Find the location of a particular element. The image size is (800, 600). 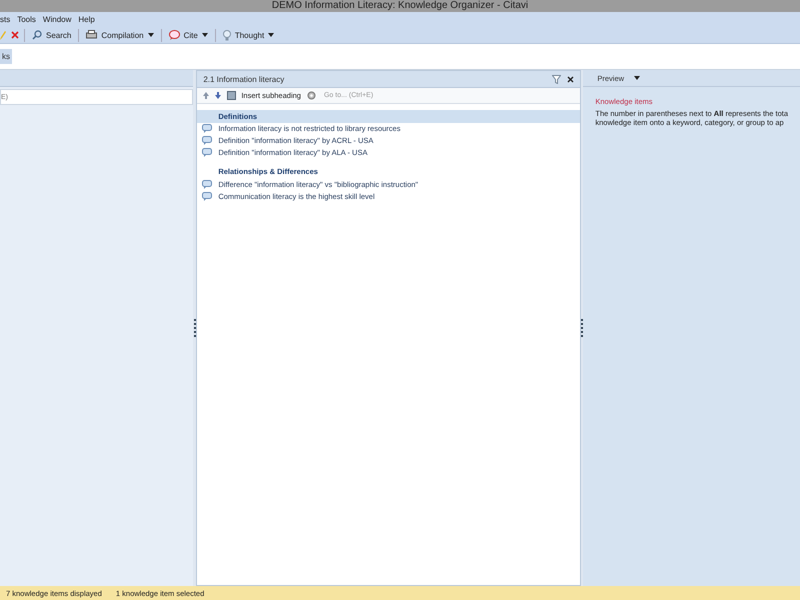

menu-item: Help is located at coordinates (86, 19).